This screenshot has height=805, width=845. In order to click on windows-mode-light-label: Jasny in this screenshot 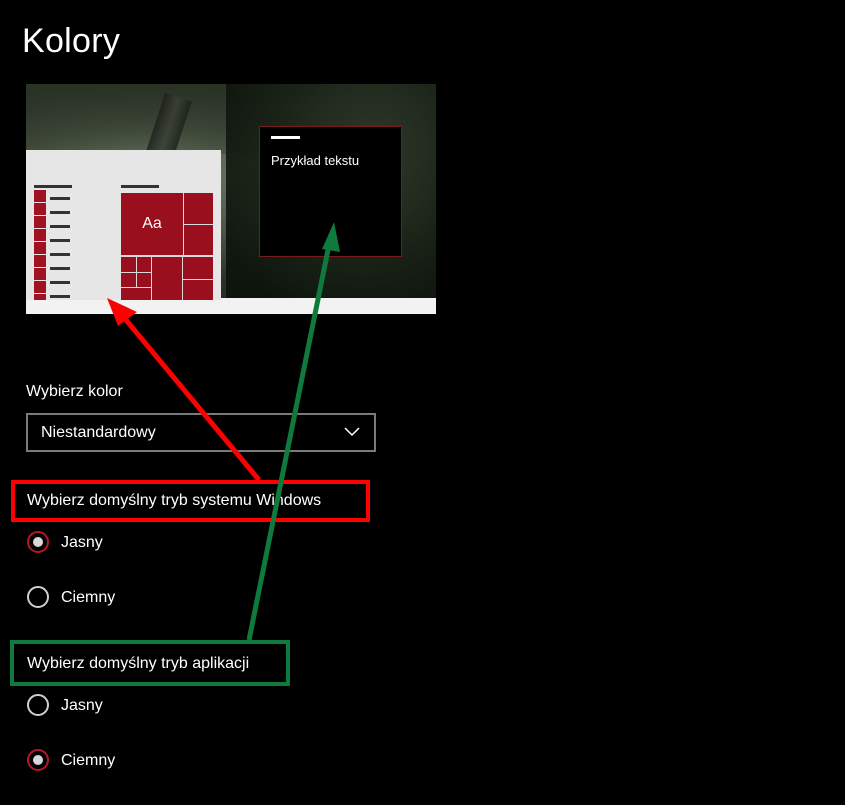, I will do `click(82, 543)`.